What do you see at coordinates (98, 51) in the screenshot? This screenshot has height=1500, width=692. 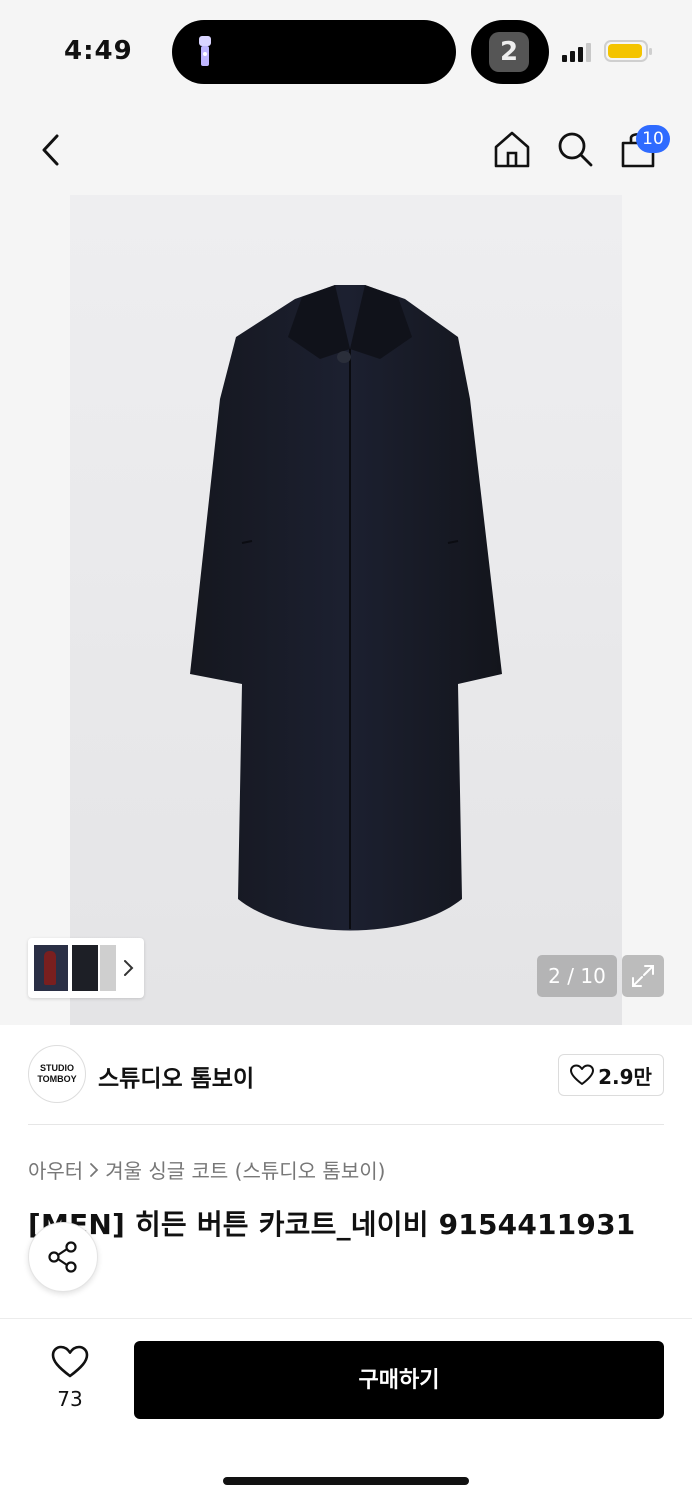 I see `status-time: 4:49` at bounding box center [98, 51].